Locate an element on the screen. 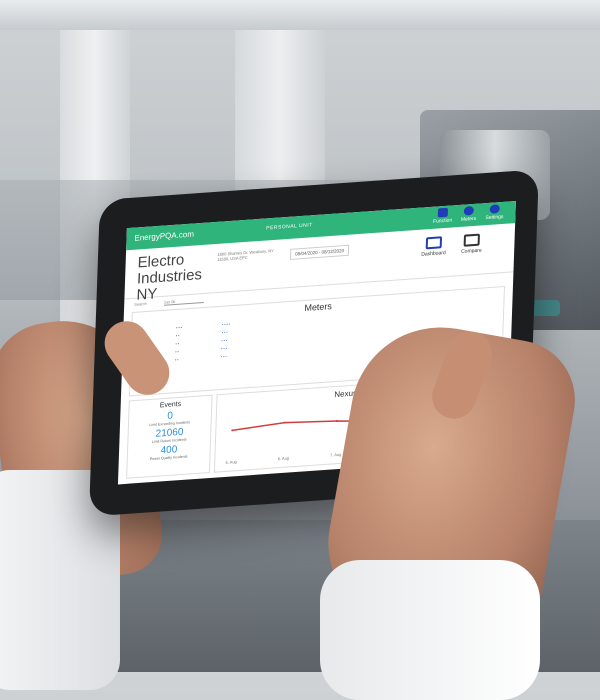 This screenshot has width=600, height=700. right-sleeve is located at coordinates (430, 630).